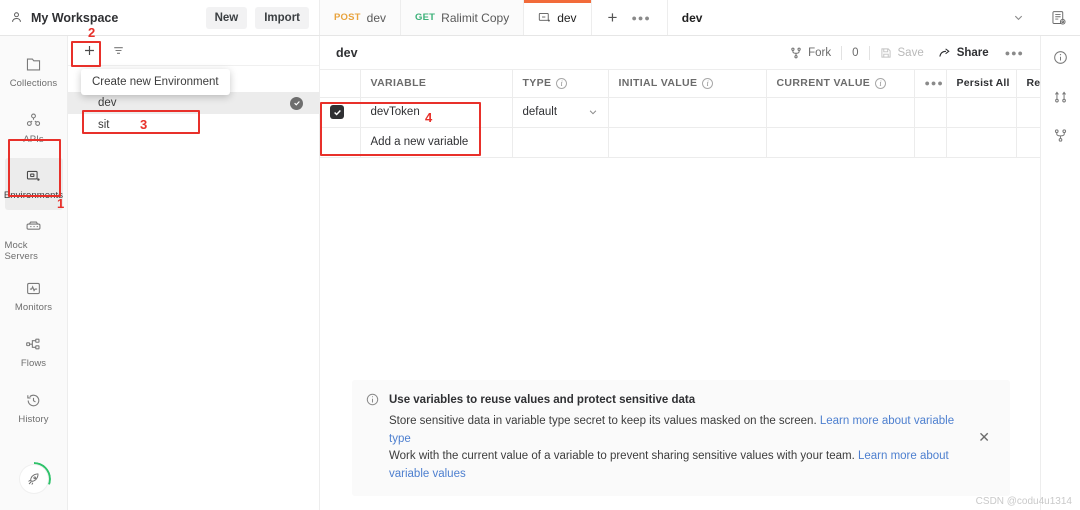  What do you see at coordinates (34, 352) in the screenshot?
I see `sidebar-item-flows: Flows` at bounding box center [34, 352].